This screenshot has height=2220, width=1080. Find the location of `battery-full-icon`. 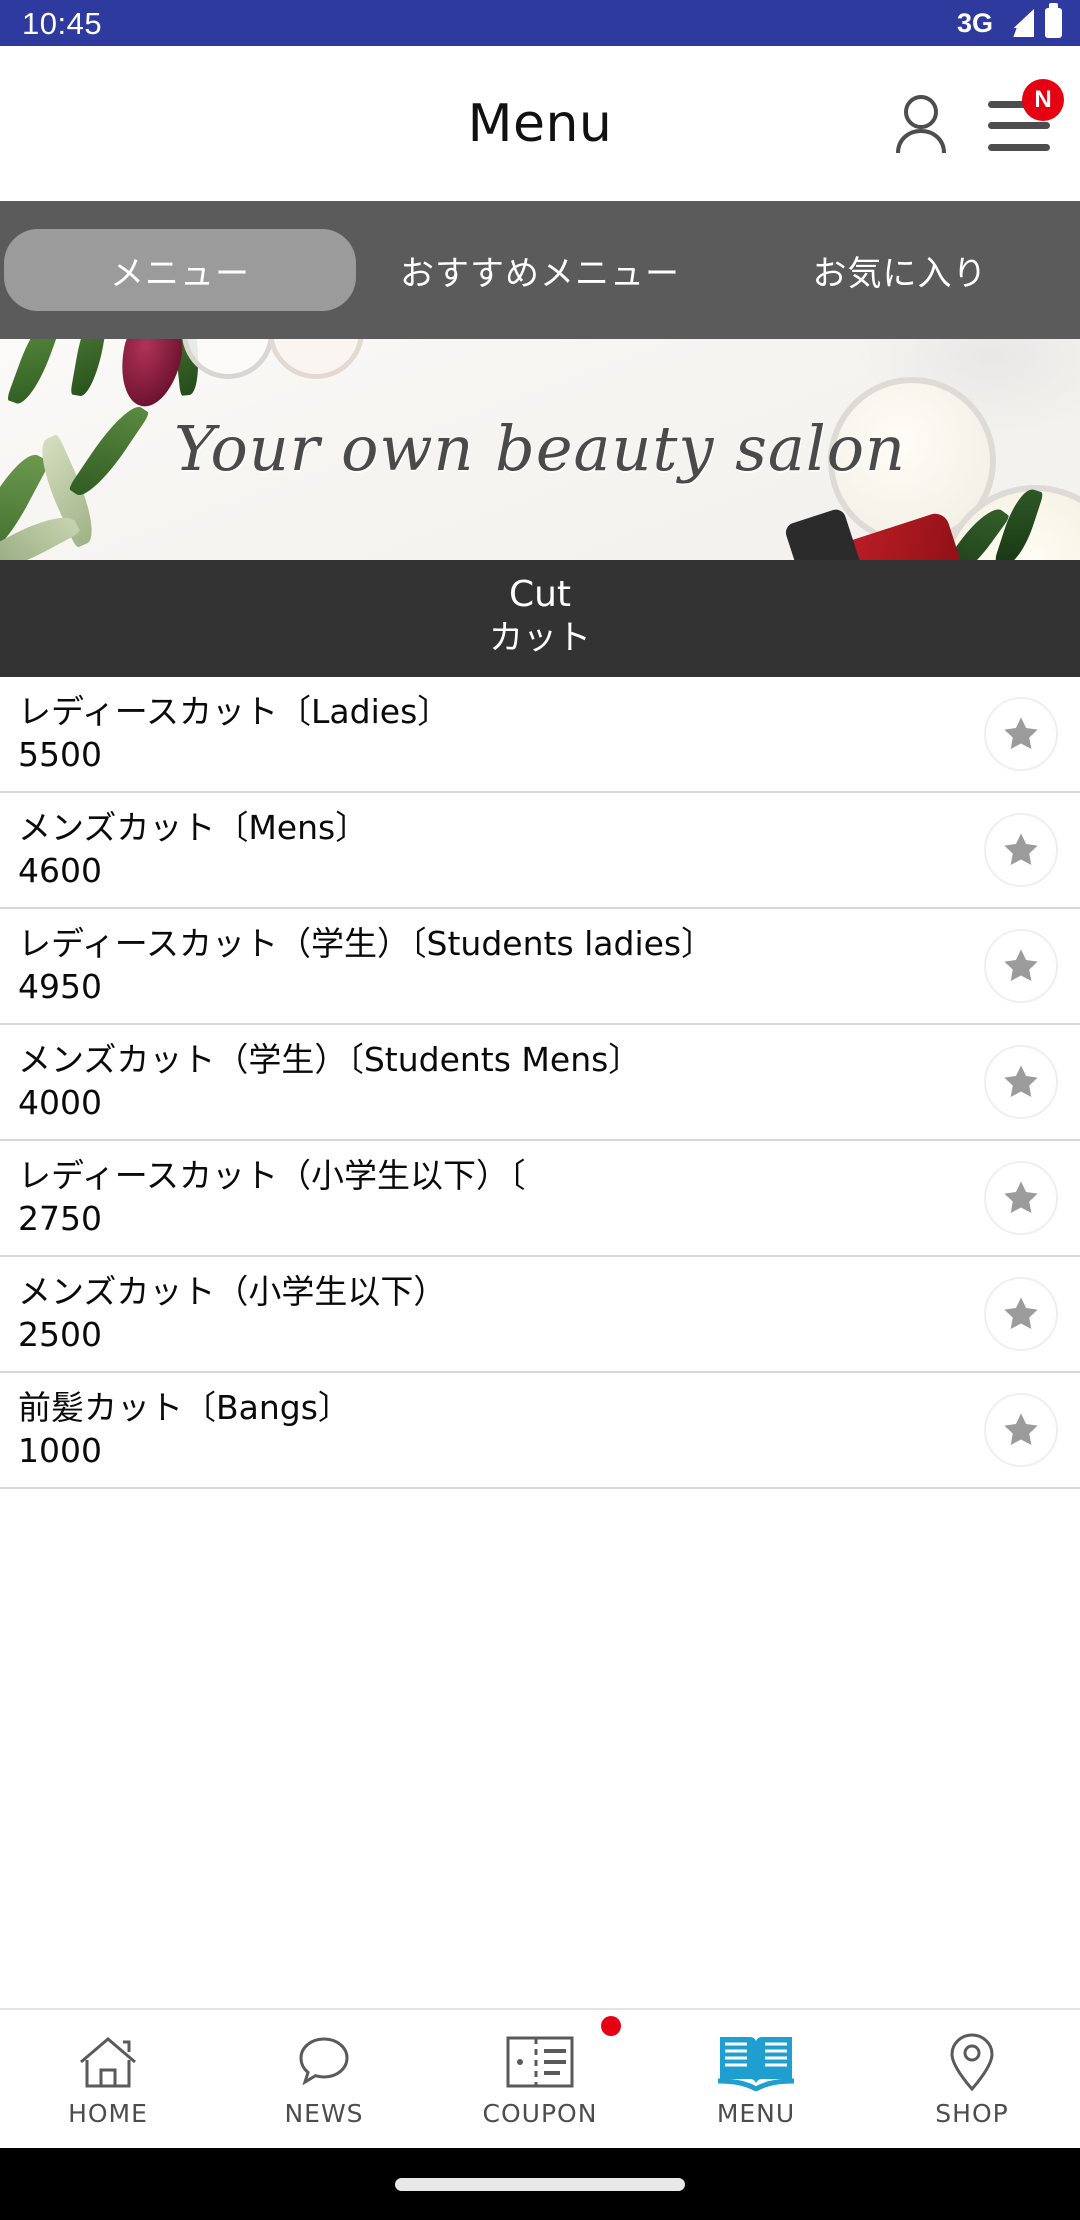

battery-full-icon is located at coordinates (1053, 20).